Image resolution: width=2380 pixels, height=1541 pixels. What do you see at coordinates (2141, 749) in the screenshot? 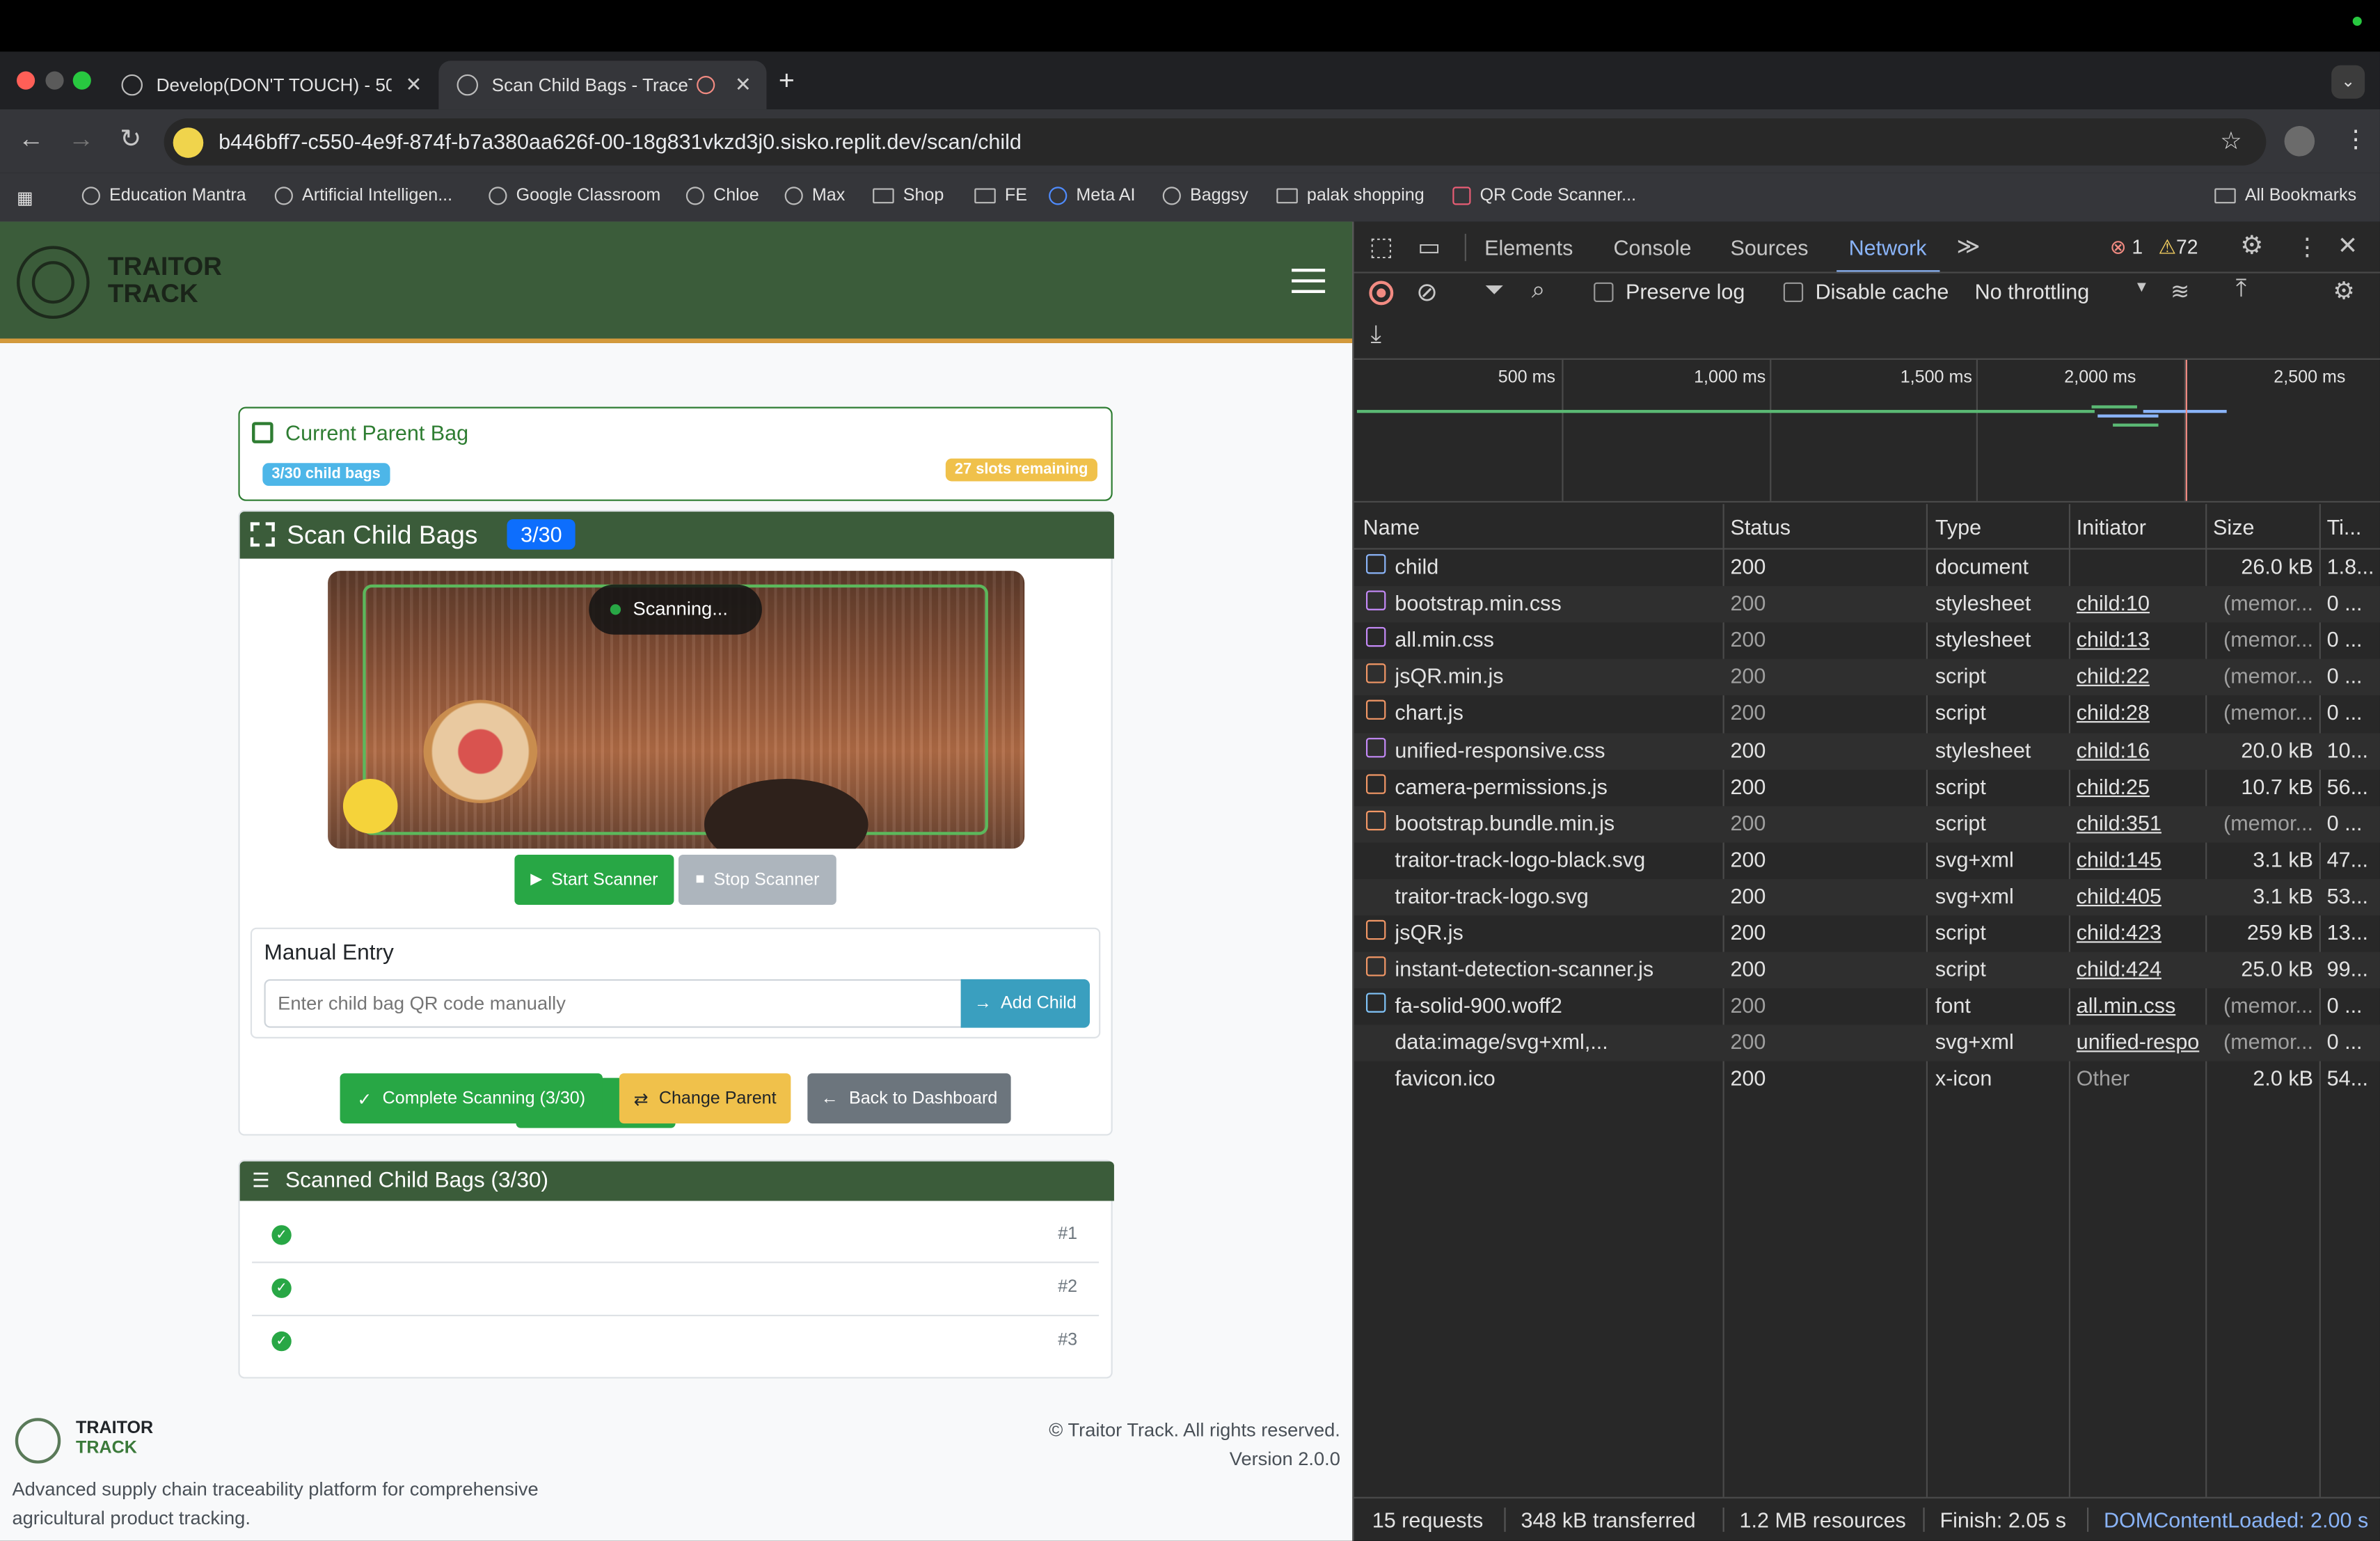
I see `cell-initiator: child:16` at bounding box center [2141, 749].